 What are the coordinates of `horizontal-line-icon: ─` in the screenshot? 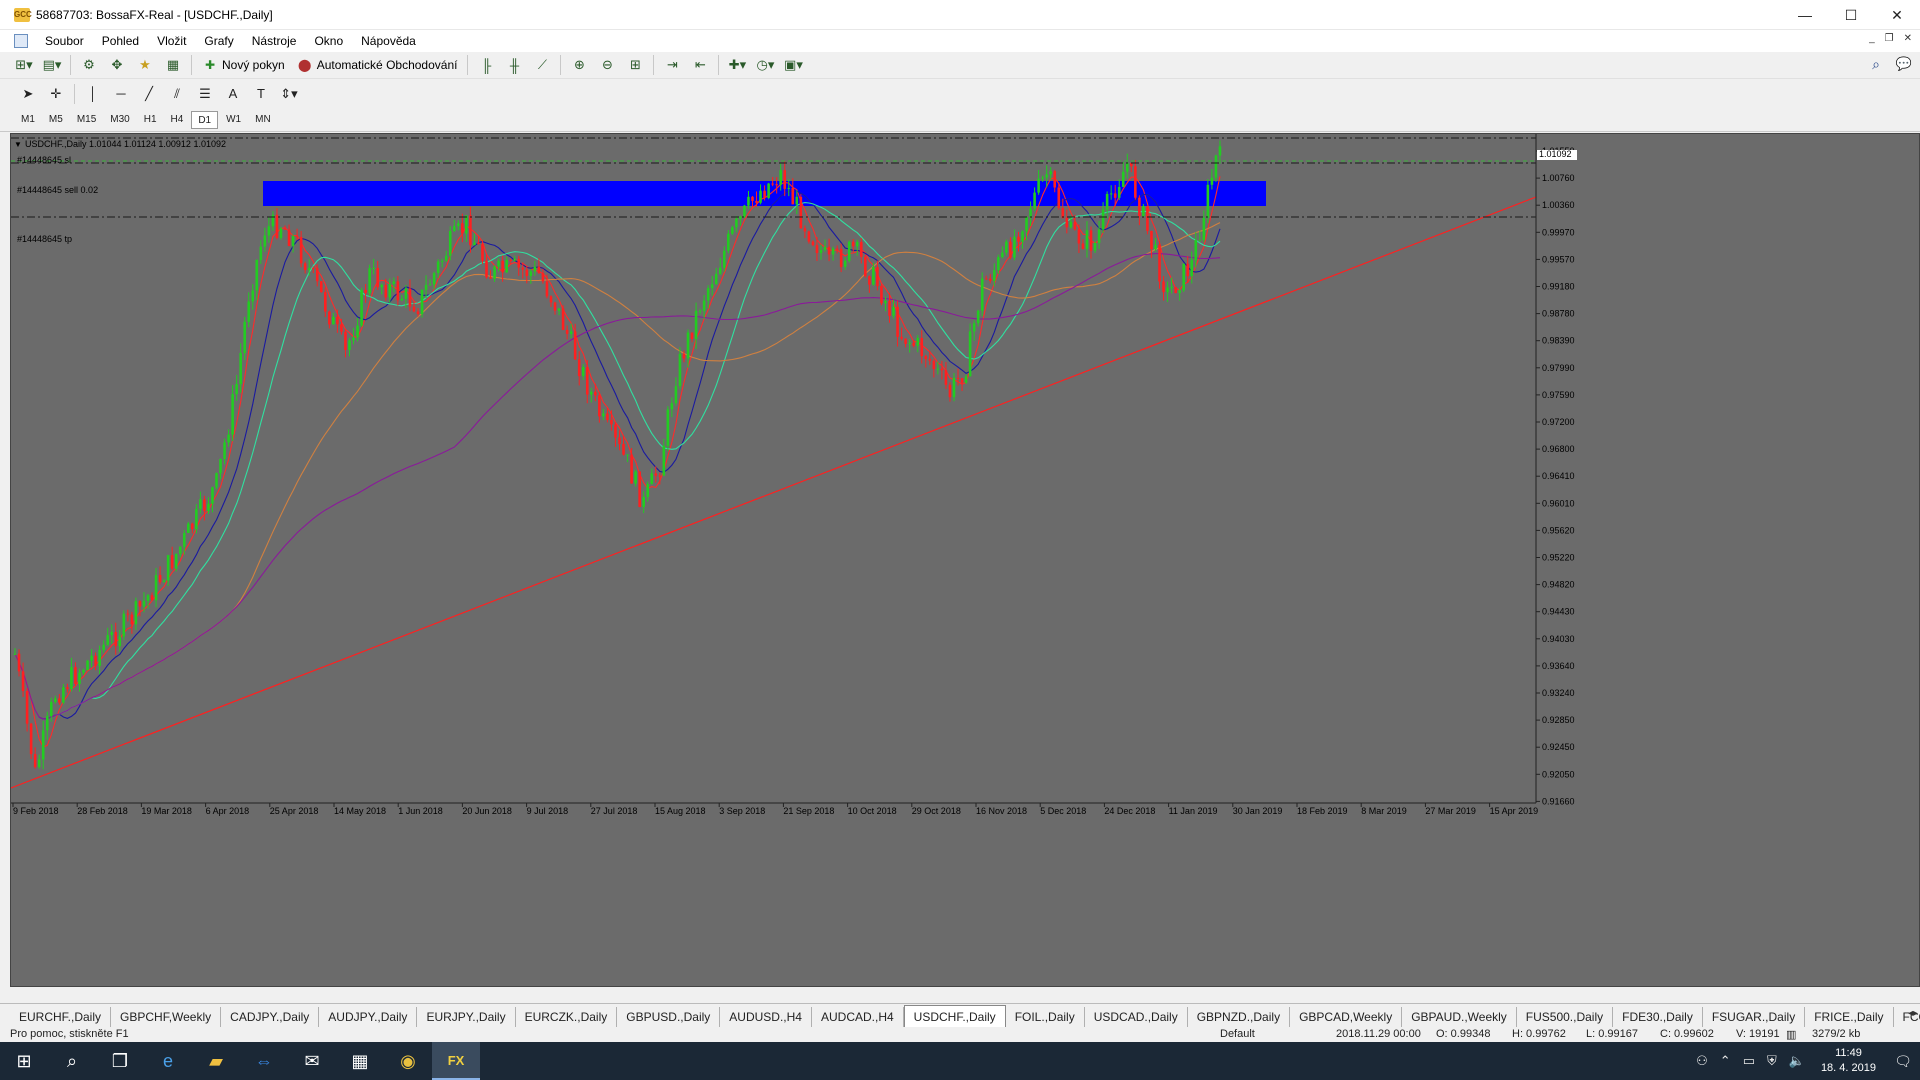 It's located at (121, 94).